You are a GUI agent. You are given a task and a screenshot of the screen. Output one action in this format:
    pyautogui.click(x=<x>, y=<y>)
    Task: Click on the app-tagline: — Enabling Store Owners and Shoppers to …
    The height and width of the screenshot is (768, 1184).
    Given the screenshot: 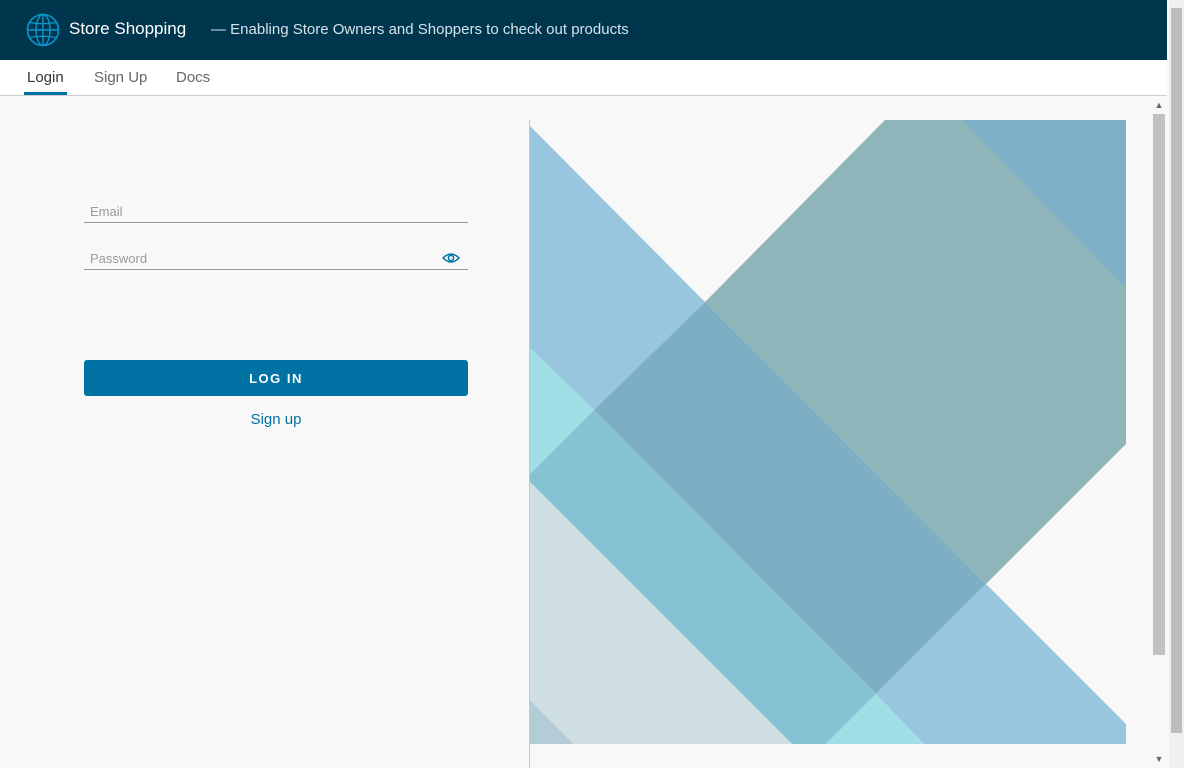 What is the action you would take?
    pyautogui.click(x=420, y=29)
    